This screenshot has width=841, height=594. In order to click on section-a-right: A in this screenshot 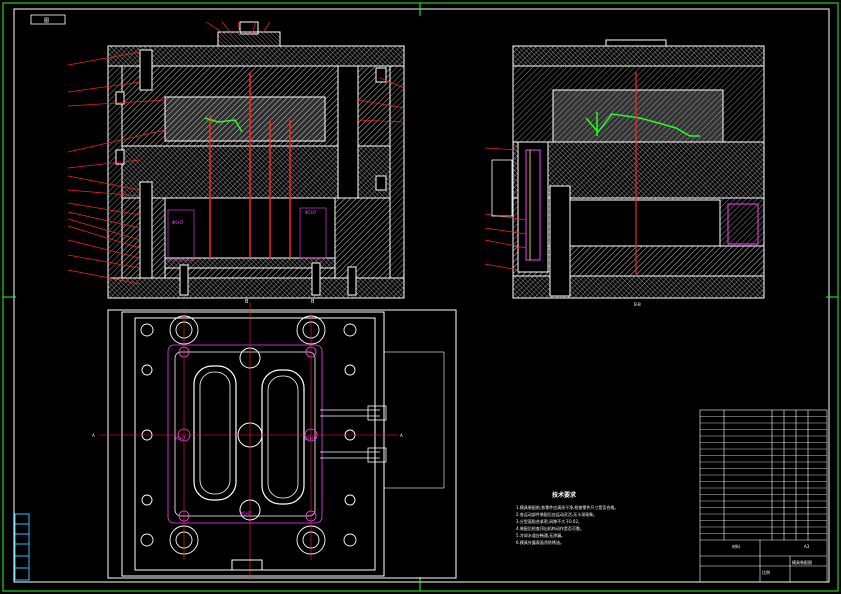, I will do `click(401, 435)`.